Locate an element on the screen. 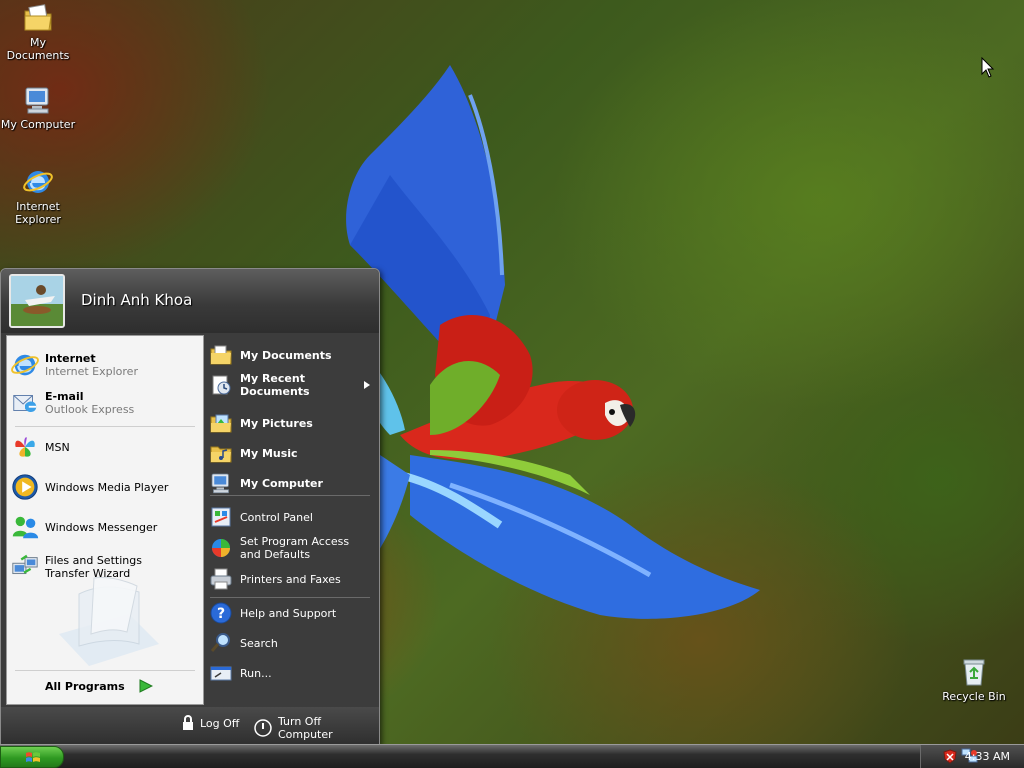 This screenshot has height=768, width=1024. mouse-cursor-icon is located at coordinates (988, 67).